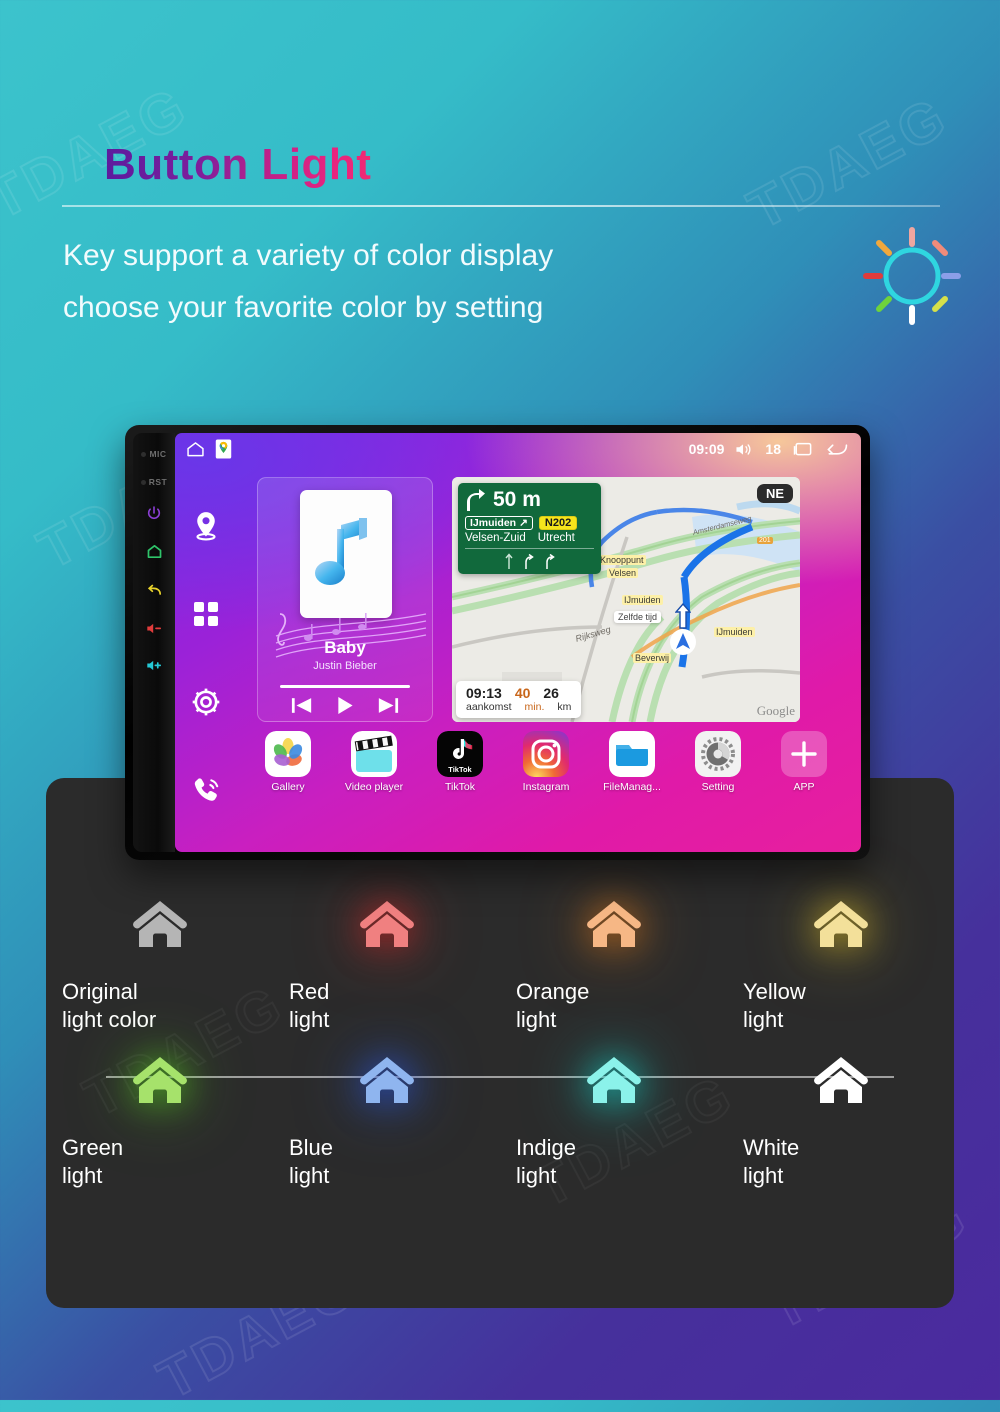 The height and width of the screenshot is (1412, 1000). Describe the element at coordinates (803, 449) in the screenshot. I see `recent-apps-icon` at that location.